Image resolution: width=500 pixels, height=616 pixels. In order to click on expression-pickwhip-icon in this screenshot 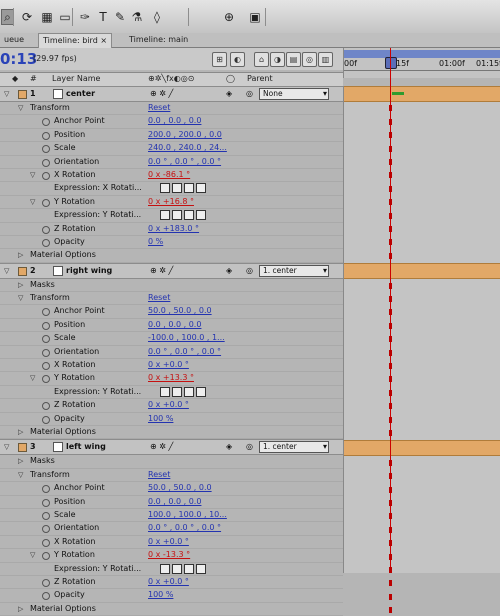, I will do `click(189, 215)`.